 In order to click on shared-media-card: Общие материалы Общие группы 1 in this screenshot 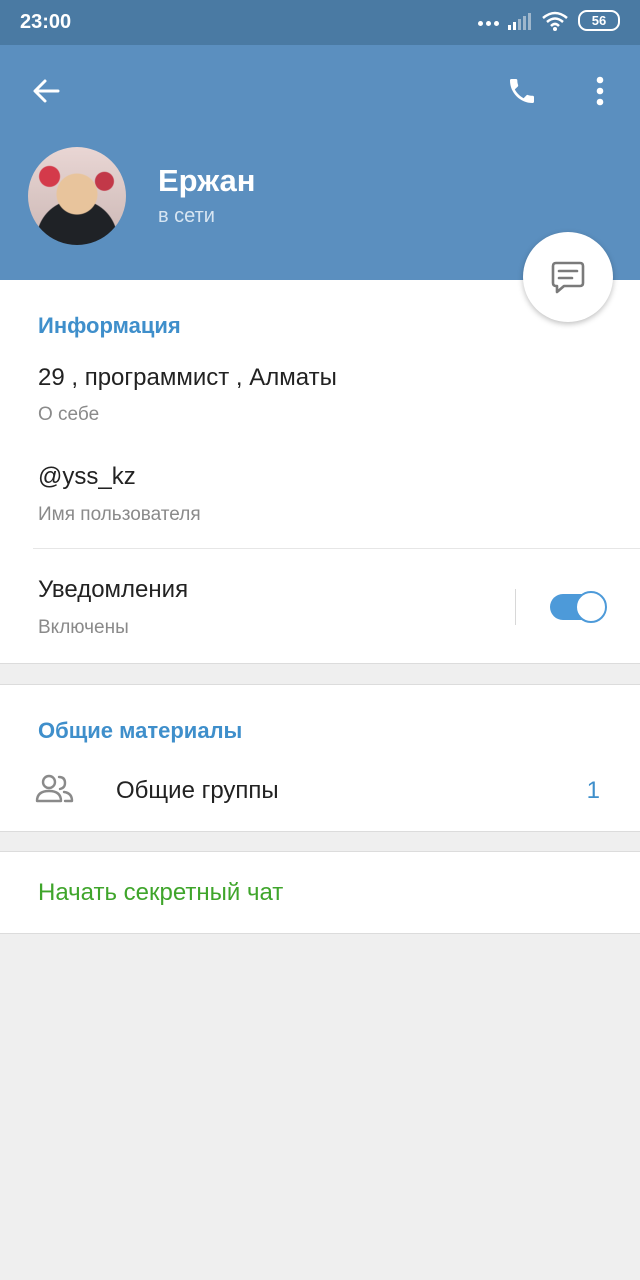, I will do `click(320, 758)`.